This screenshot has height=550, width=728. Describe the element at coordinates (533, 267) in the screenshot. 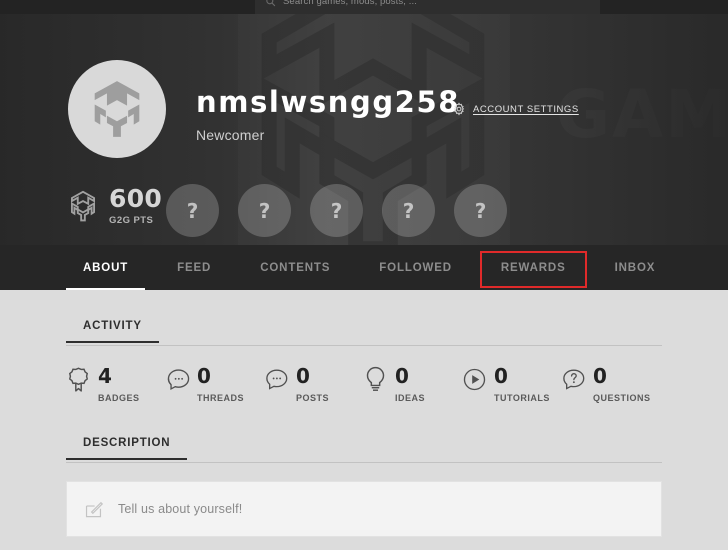

I see `tab-rewards: REWARDS` at that location.